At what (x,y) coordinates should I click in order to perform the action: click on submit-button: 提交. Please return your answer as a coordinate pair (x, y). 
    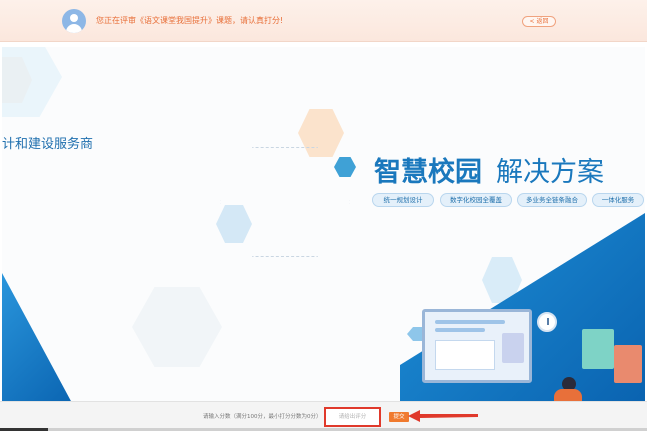
    Looking at the image, I should click on (399, 417).